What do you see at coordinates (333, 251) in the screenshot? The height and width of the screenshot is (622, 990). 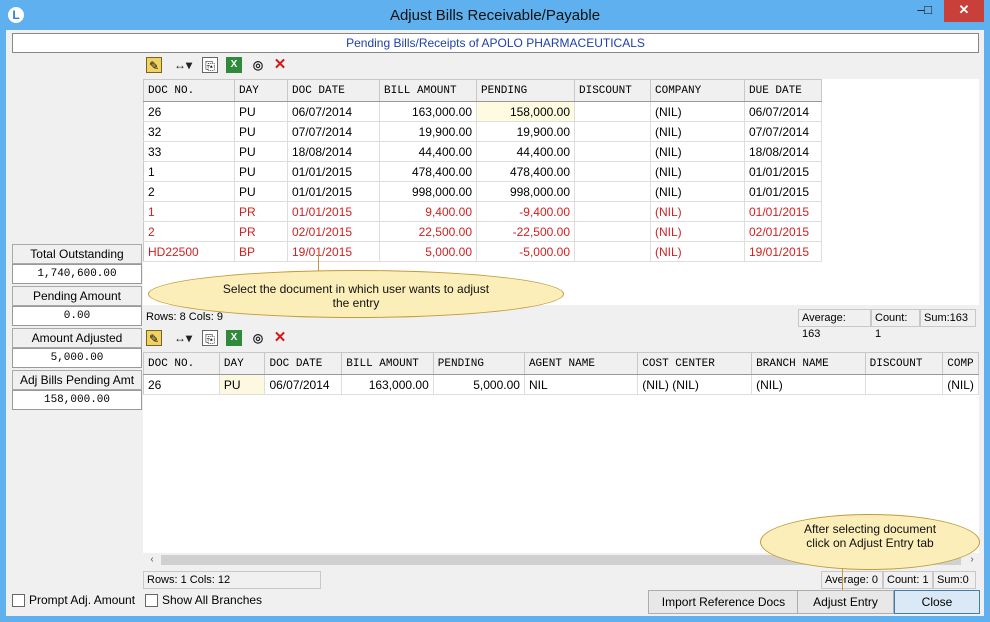 I see `cell-doc-date: 19/01/2015` at bounding box center [333, 251].